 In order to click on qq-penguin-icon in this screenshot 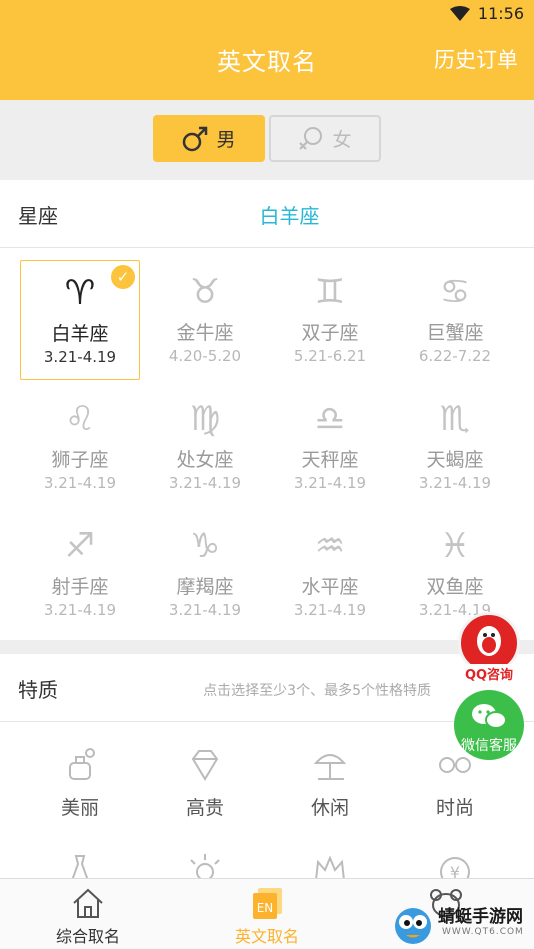, I will do `click(489, 641)`.